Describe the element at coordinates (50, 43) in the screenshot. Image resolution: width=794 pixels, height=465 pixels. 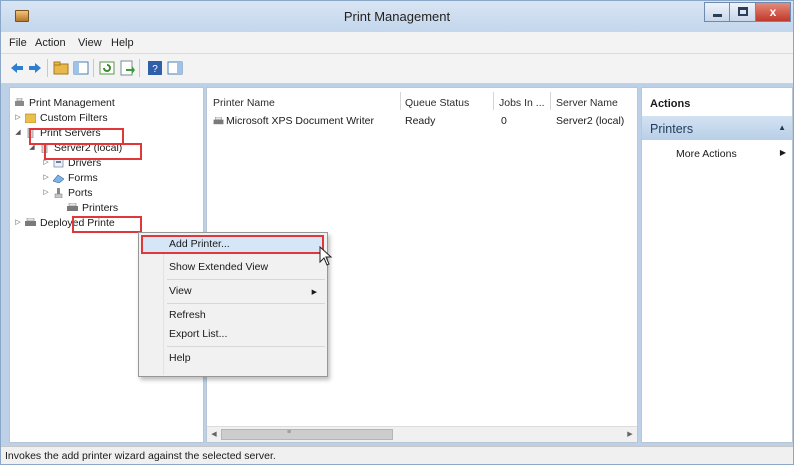
I see `menu-action: Action` at that location.